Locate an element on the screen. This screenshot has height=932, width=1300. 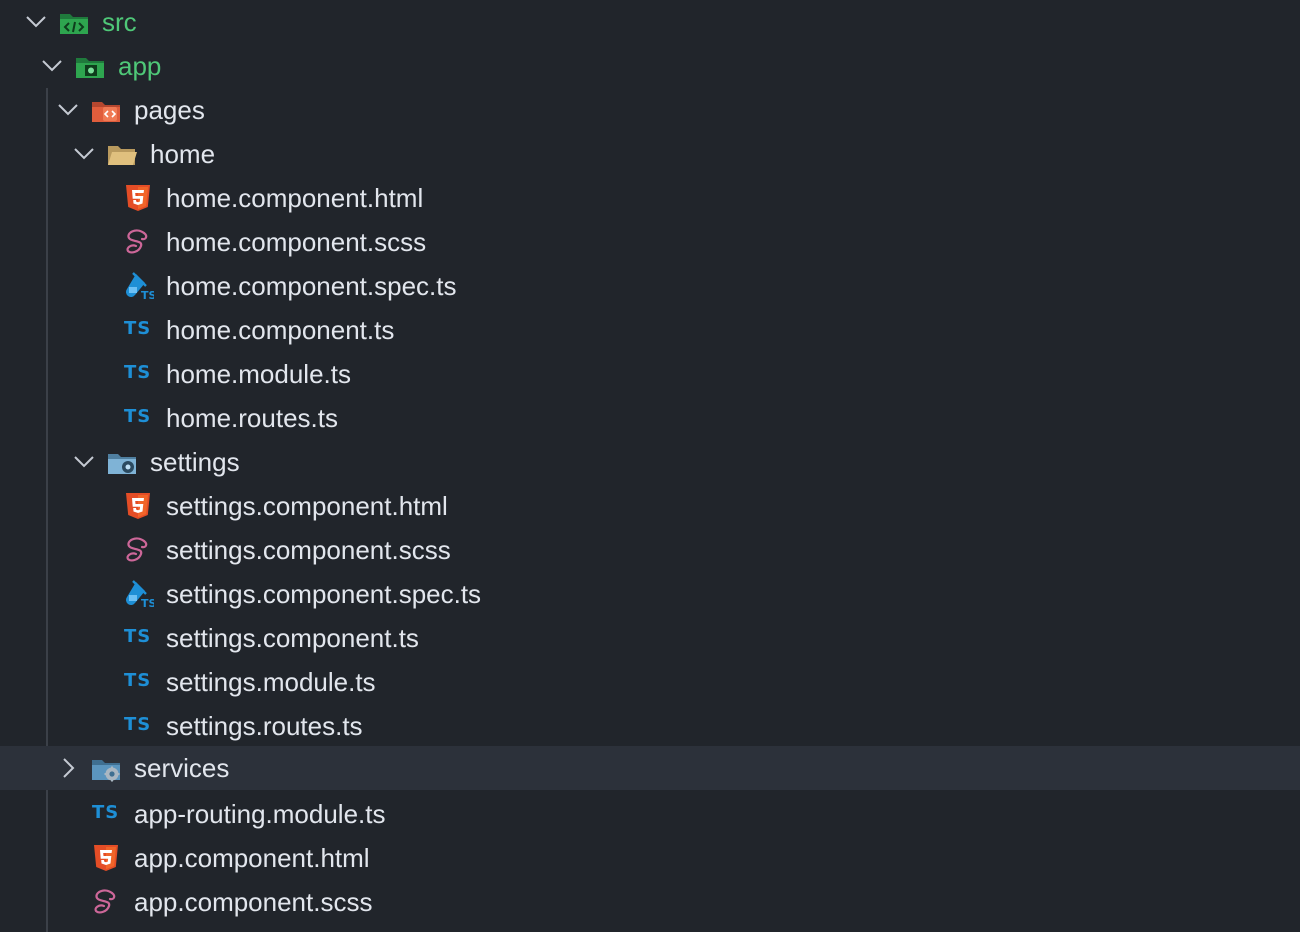
tree-file-home-component-html: home.component.html is located at coordinates (650, 198).